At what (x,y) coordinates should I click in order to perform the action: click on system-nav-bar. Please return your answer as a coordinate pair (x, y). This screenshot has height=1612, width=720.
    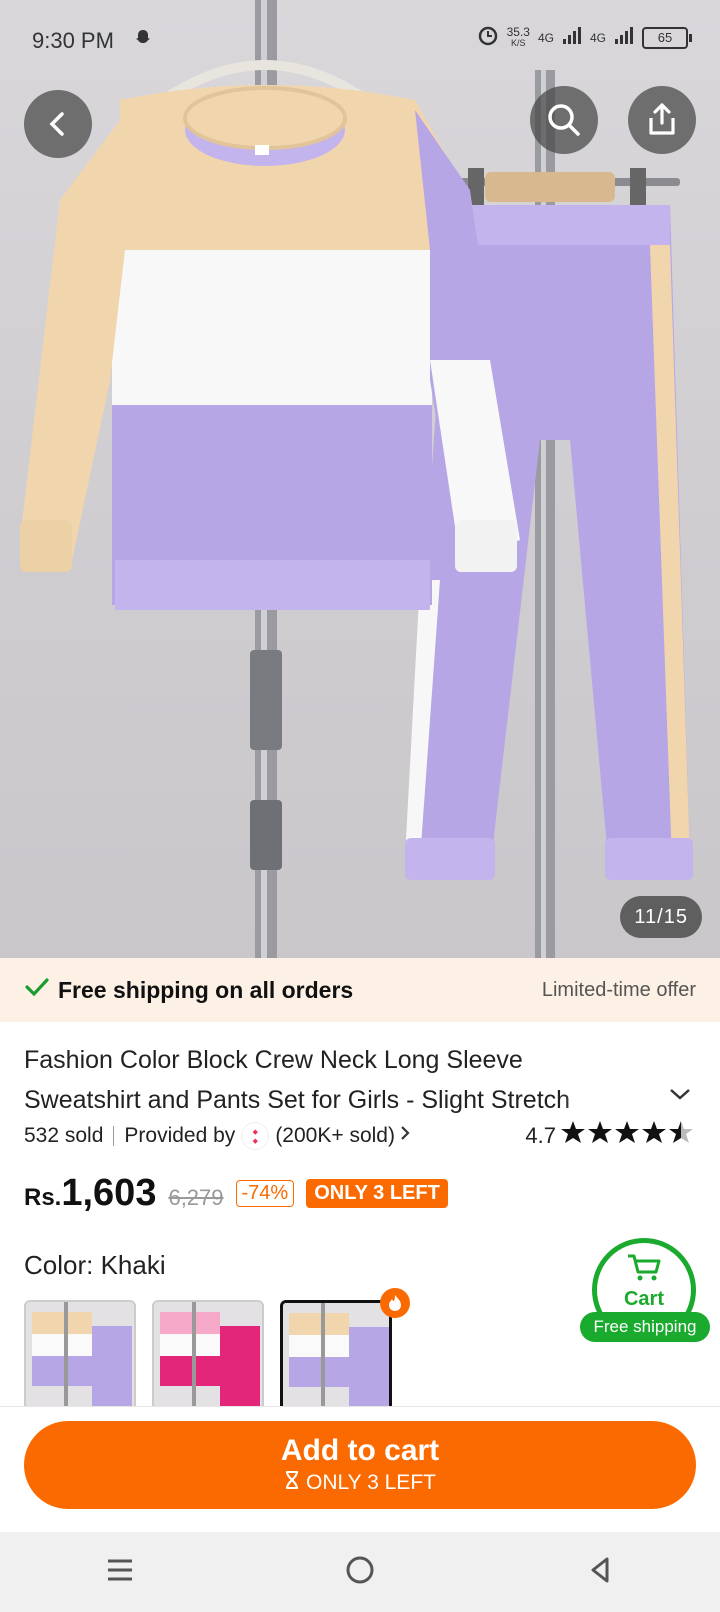
    Looking at the image, I should click on (360, 1572).